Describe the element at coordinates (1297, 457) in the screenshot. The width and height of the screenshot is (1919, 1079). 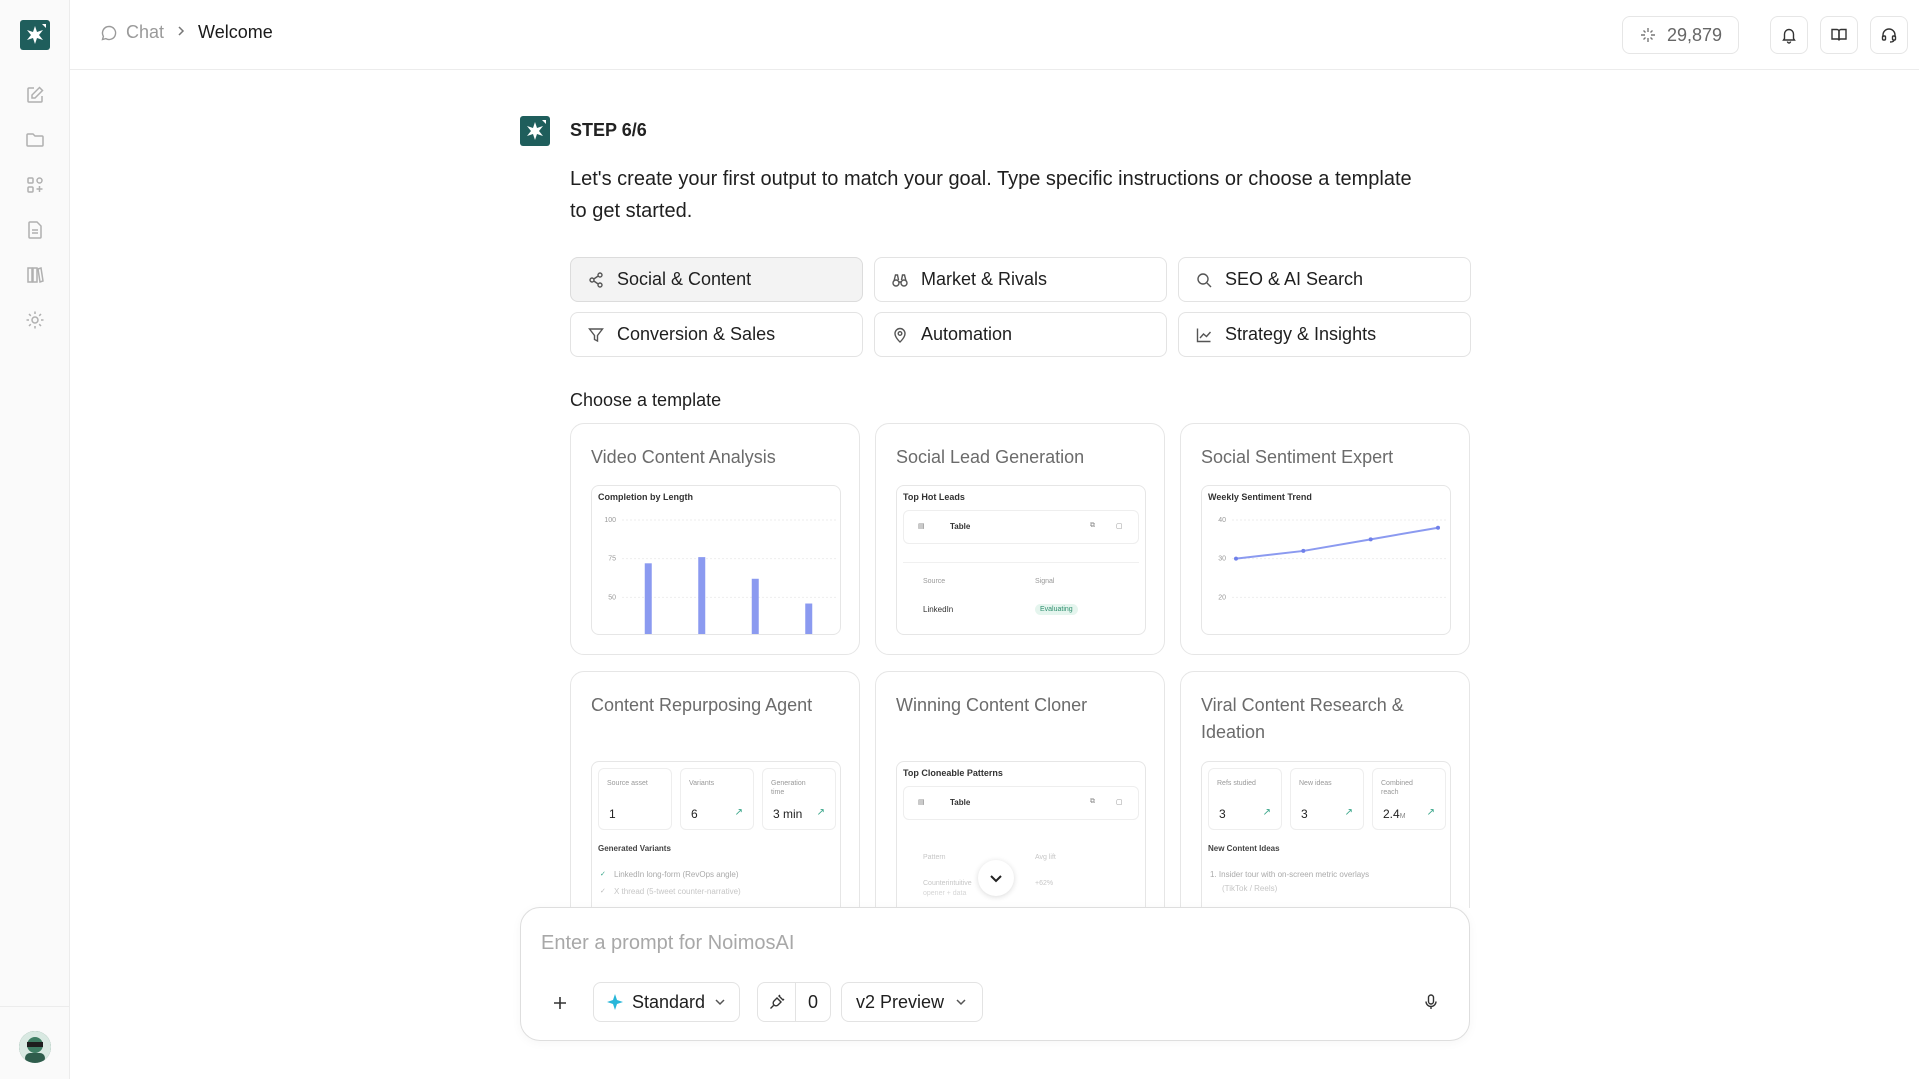
I see `template-title: Social Sentiment Expert` at that location.